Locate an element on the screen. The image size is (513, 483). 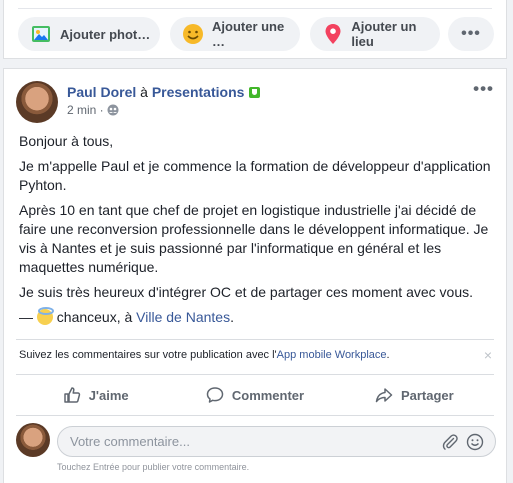
thumbs-up-icon is located at coordinates (71, 395).